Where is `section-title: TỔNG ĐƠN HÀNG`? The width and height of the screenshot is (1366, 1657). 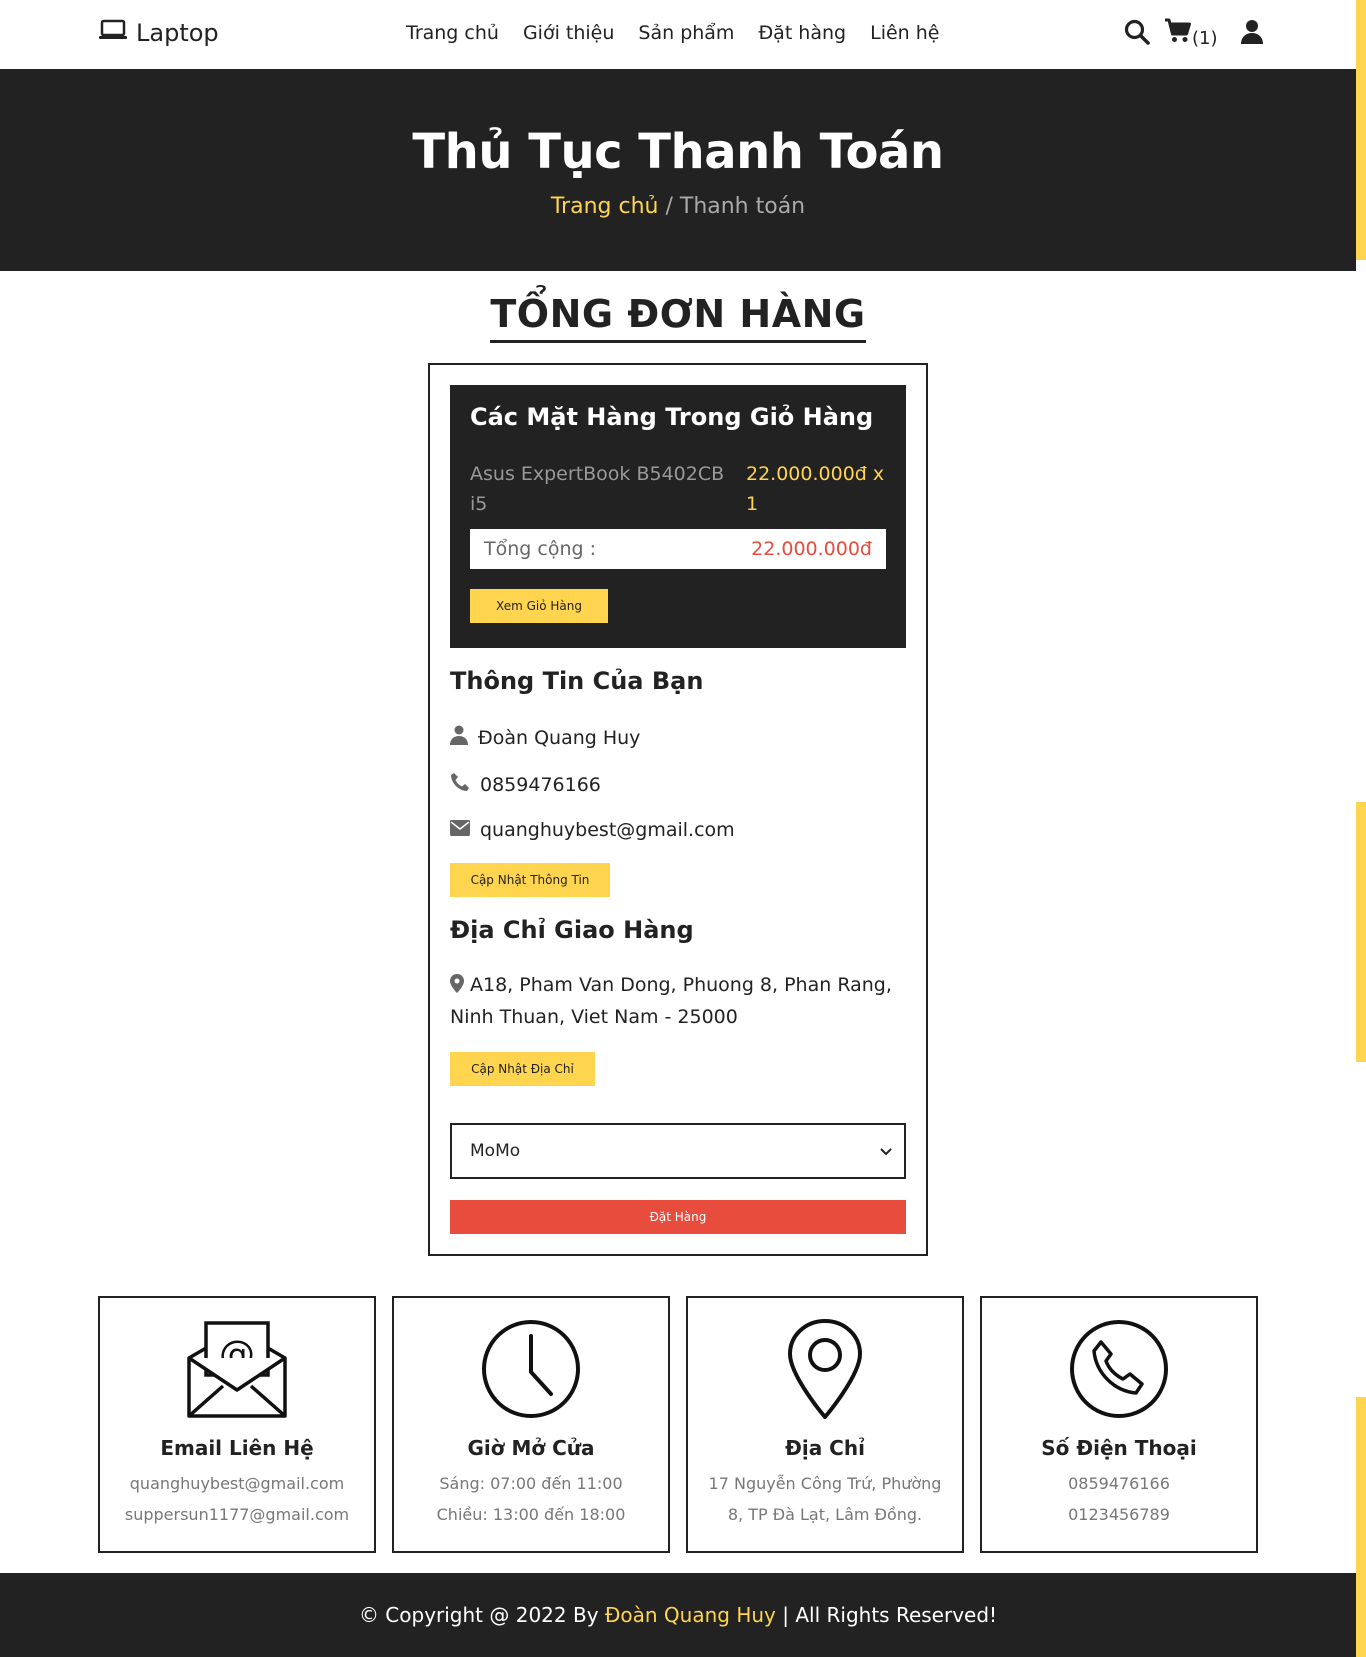 section-title: TỔNG ĐƠN HÀNG is located at coordinates (678, 317).